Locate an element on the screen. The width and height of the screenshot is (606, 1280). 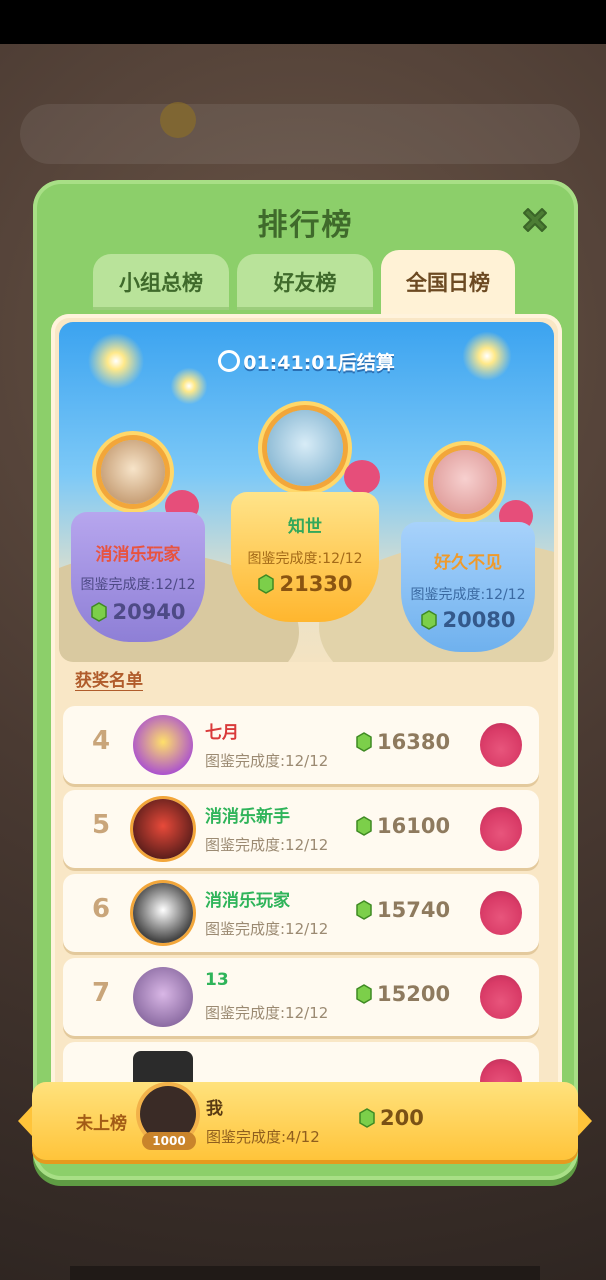
close-icon is located at coordinates (535, 220).